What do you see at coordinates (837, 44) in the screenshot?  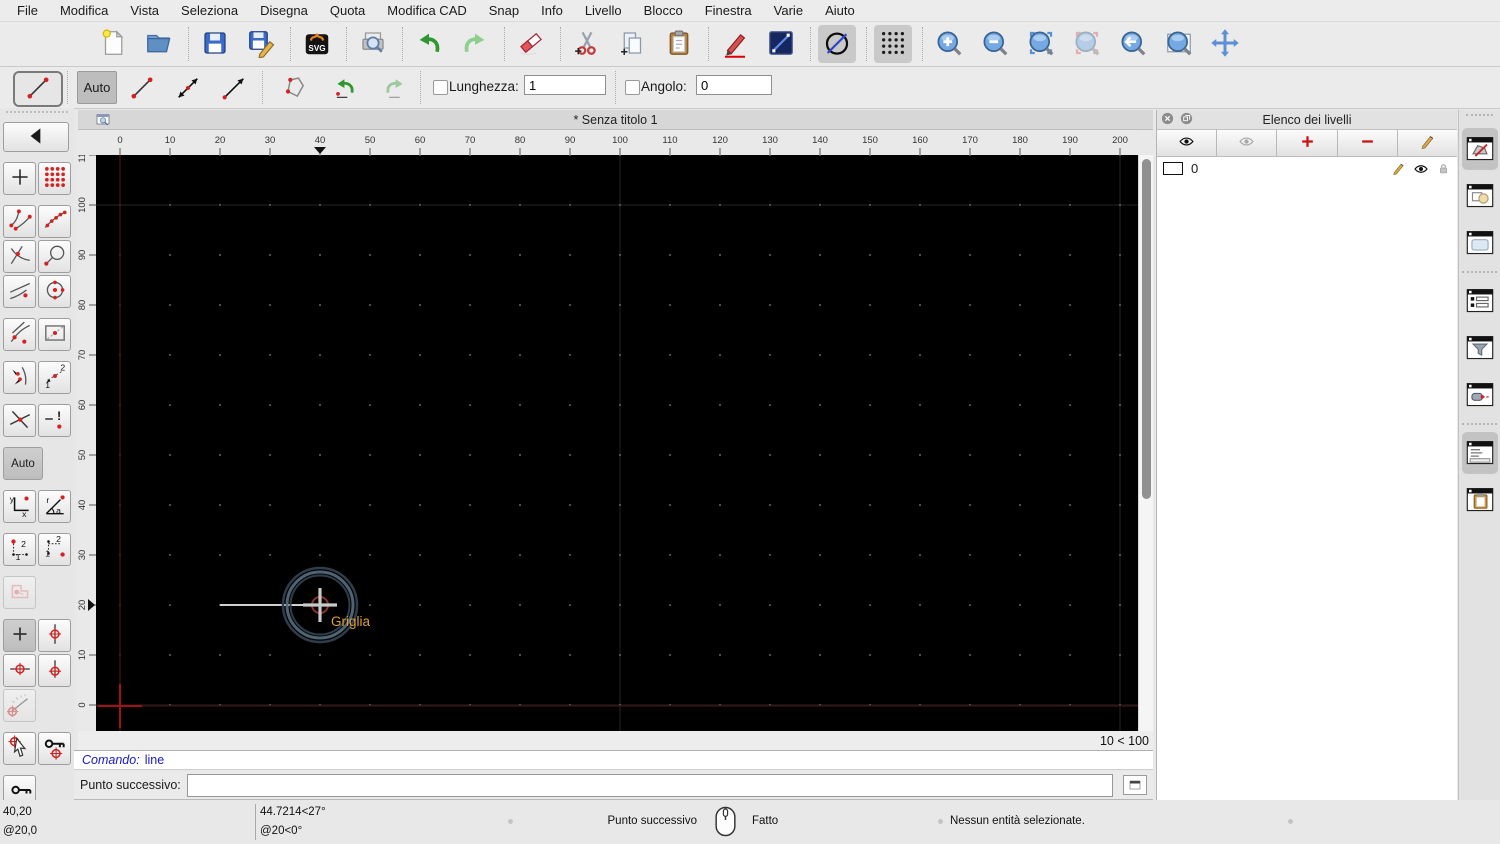 I see `circle-attributes-button` at bounding box center [837, 44].